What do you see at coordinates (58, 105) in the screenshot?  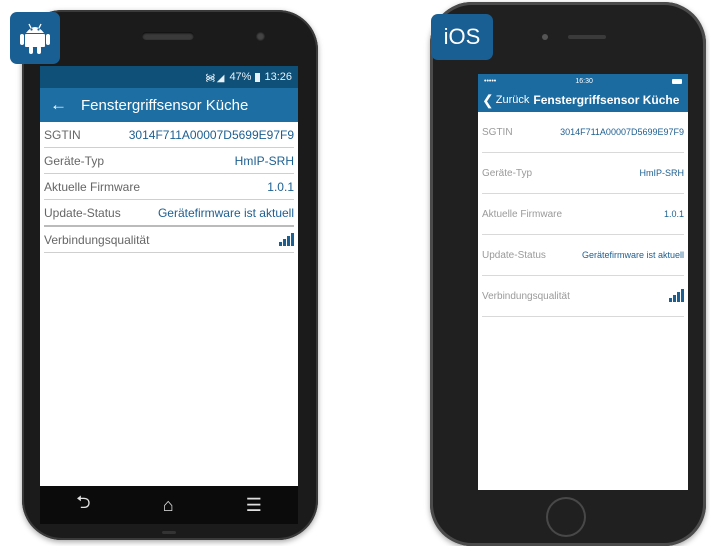 I see `back-arrow-icon: ←` at bounding box center [58, 105].